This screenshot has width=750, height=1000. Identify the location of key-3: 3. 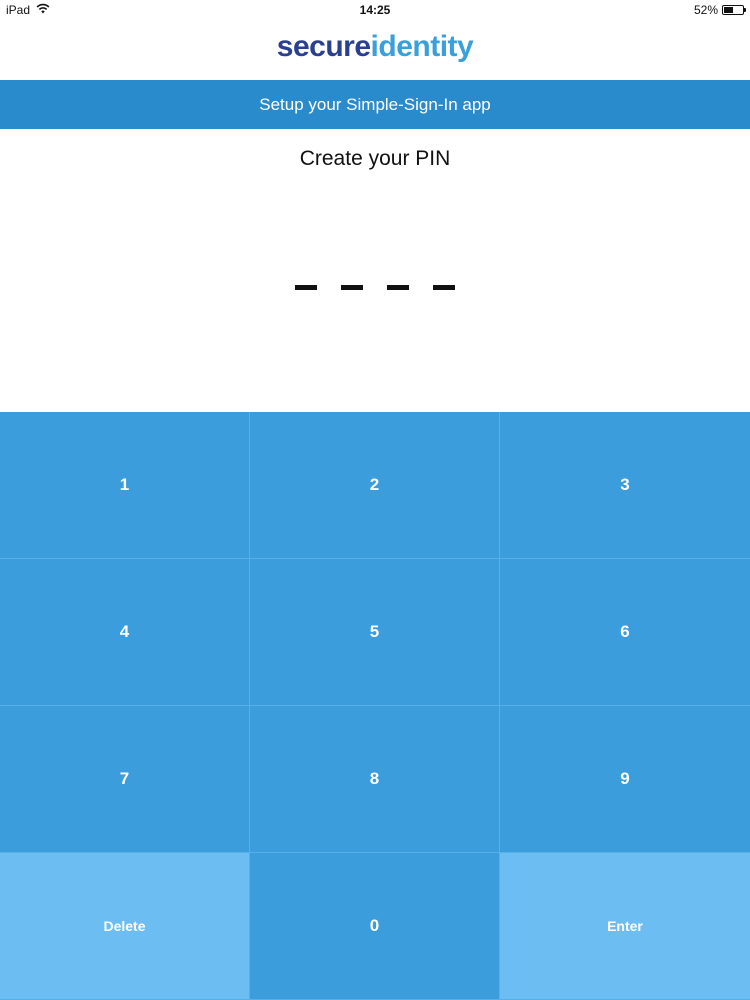
(625, 485).